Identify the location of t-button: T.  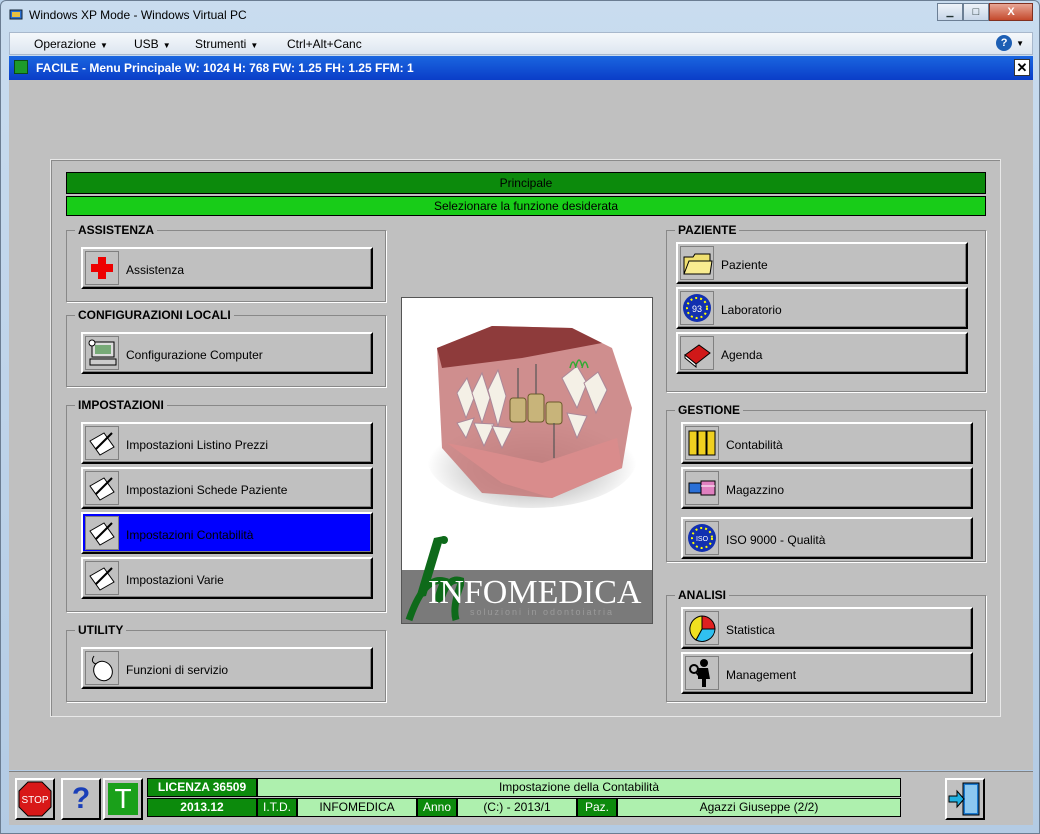
(123, 799).